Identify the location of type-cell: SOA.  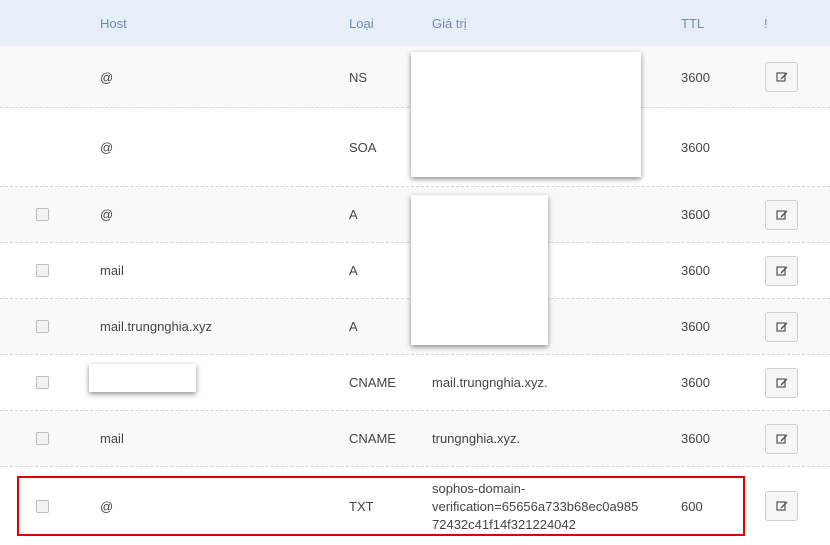
(363, 147).